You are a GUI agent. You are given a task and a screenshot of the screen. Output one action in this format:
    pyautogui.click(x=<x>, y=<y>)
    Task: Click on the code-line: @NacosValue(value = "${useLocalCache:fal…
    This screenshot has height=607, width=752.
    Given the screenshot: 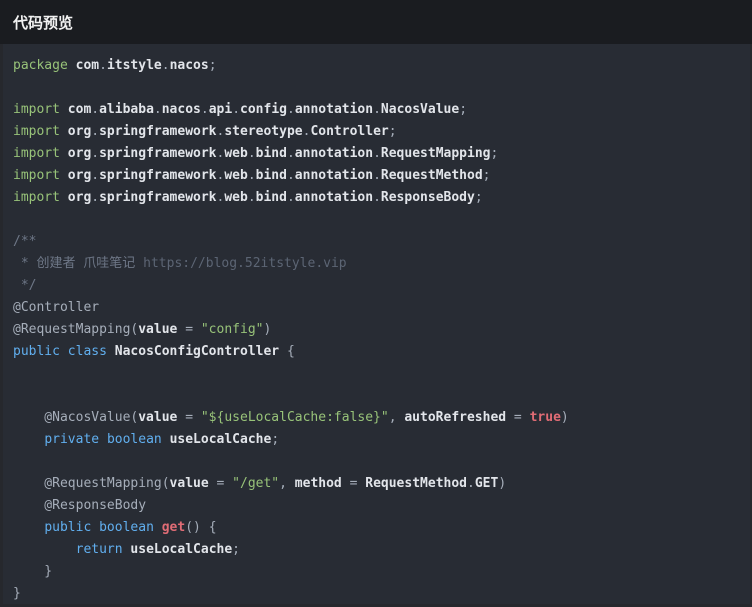 What is the action you would take?
    pyautogui.click(x=376, y=418)
    